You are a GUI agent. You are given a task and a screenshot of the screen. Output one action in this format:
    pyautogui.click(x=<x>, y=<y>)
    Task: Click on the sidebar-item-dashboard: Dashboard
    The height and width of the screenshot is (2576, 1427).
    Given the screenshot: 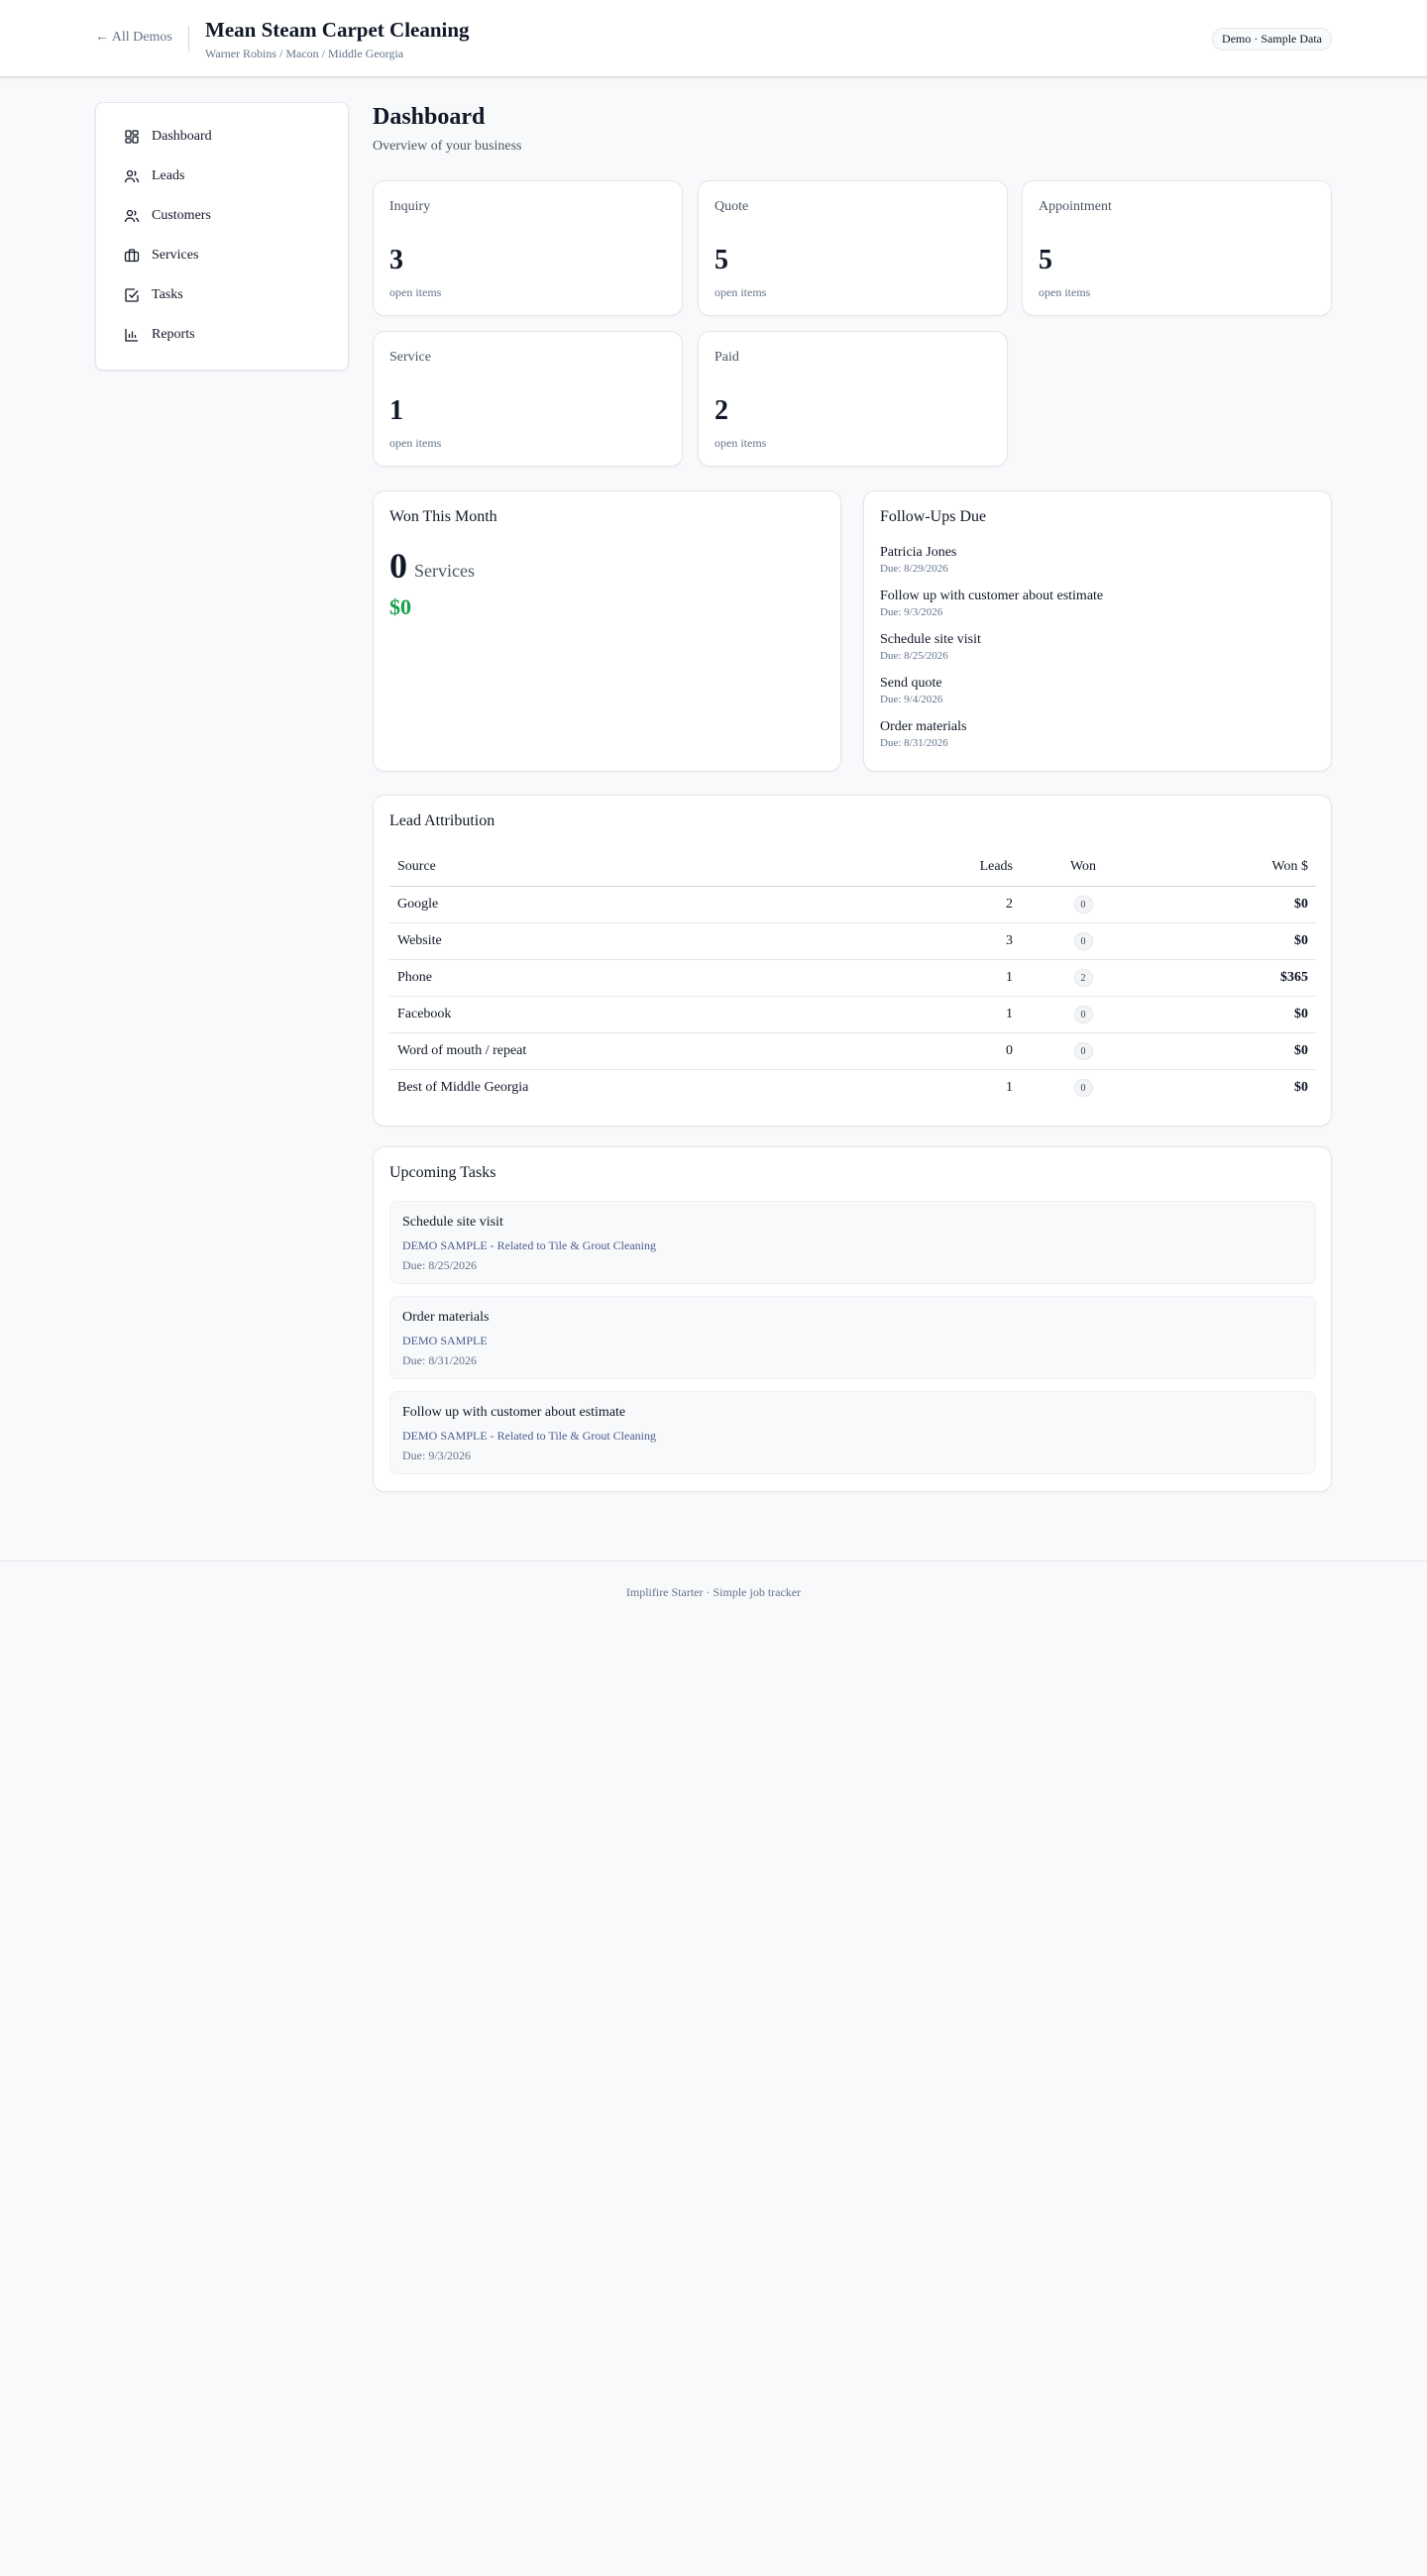 What is the action you would take?
    pyautogui.click(x=222, y=137)
    